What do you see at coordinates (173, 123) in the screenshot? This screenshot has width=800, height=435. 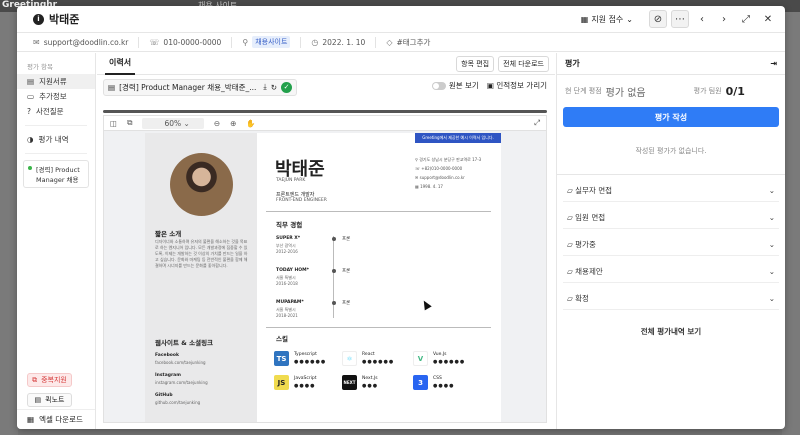 I see `zoom-select: 60% ⌄` at bounding box center [173, 123].